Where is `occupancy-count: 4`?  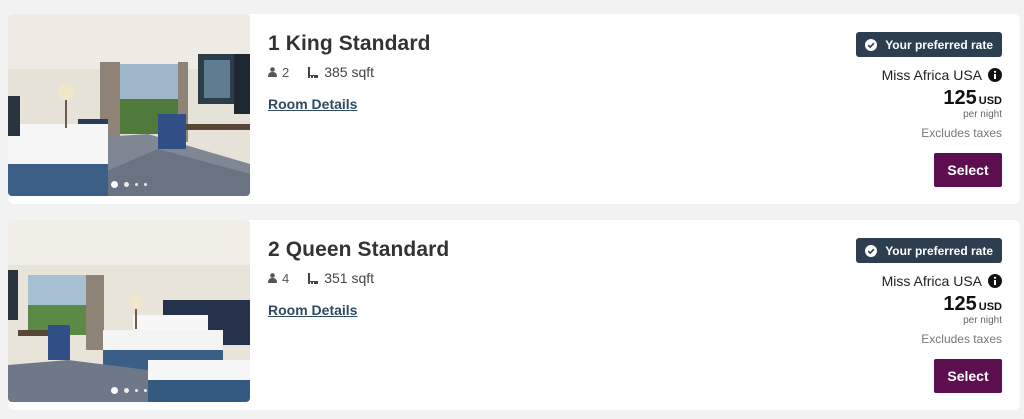 occupancy-count: 4 is located at coordinates (286, 278).